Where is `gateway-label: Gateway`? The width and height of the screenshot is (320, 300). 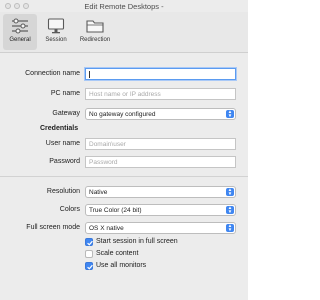 gateway-label: Gateway is located at coordinates (66, 113).